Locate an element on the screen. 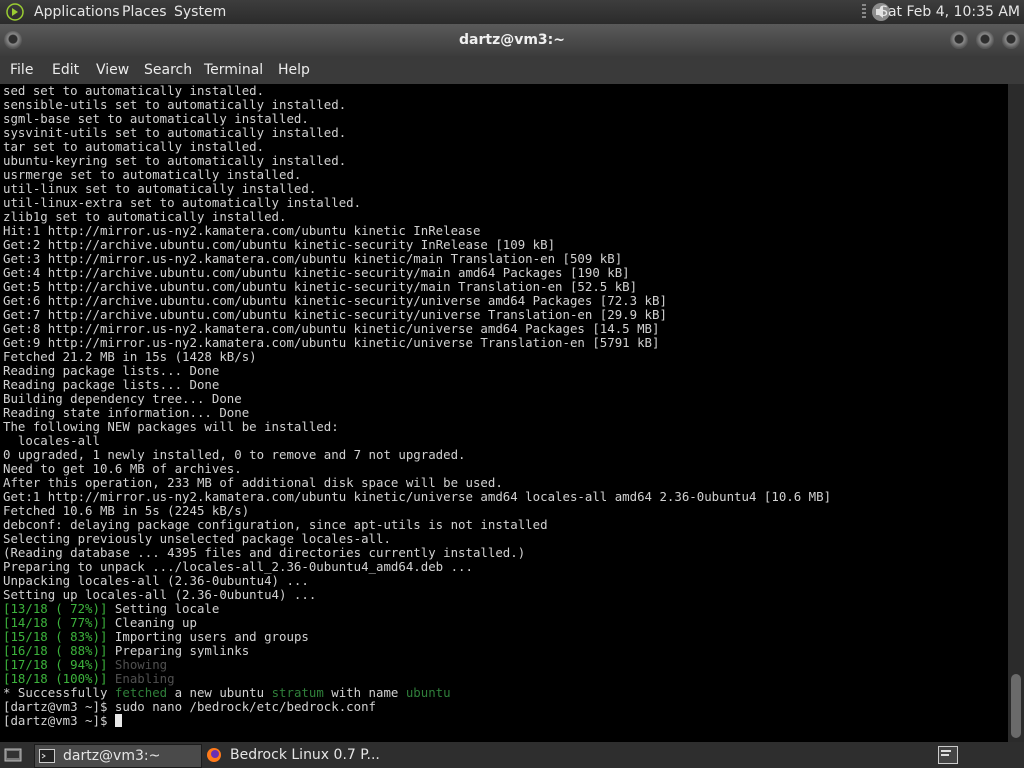 Image resolution: width=1024 pixels, height=768 pixels. success-mid2: with name is located at coordinates (364, 692).